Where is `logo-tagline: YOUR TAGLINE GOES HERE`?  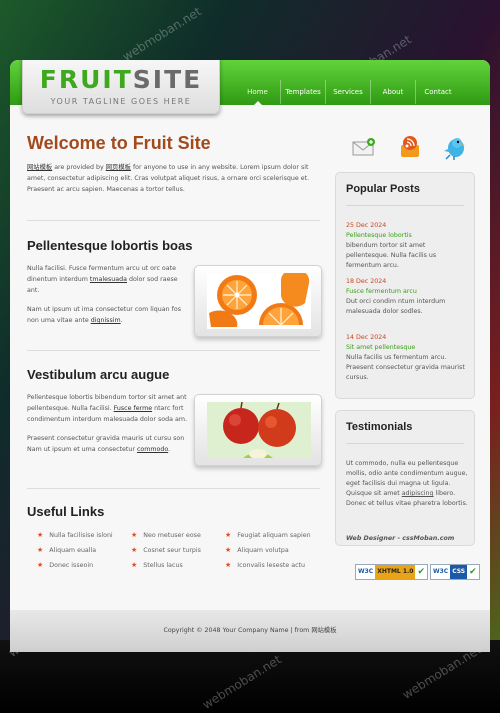
logo-tagline: YOUR TAGLINE GOES HERE is located at coordinates (121, 101).